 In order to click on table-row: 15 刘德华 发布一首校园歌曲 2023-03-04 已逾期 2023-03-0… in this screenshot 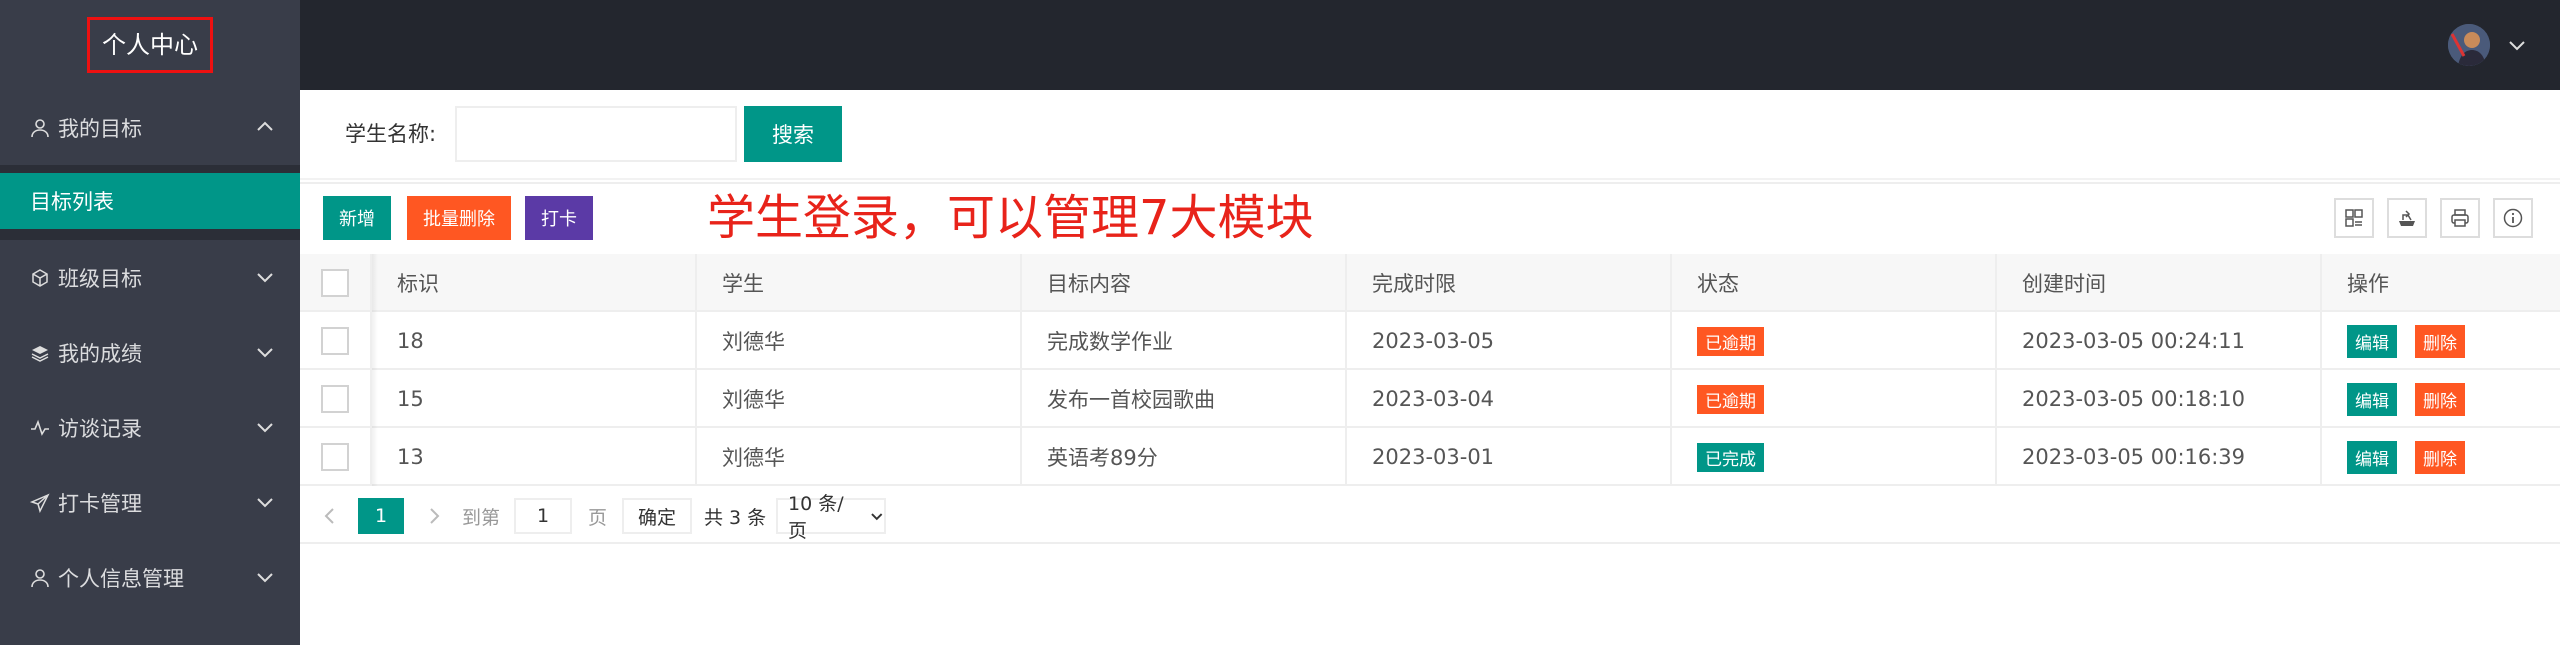, I will do `click(1430, 399)`.